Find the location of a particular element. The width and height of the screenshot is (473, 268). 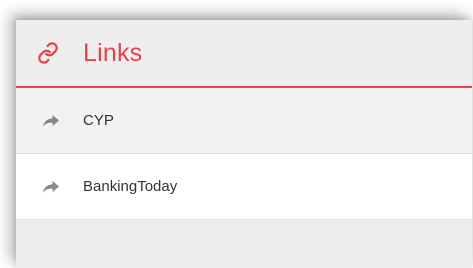

link-label: CYP is located at coordinates (98, 120).